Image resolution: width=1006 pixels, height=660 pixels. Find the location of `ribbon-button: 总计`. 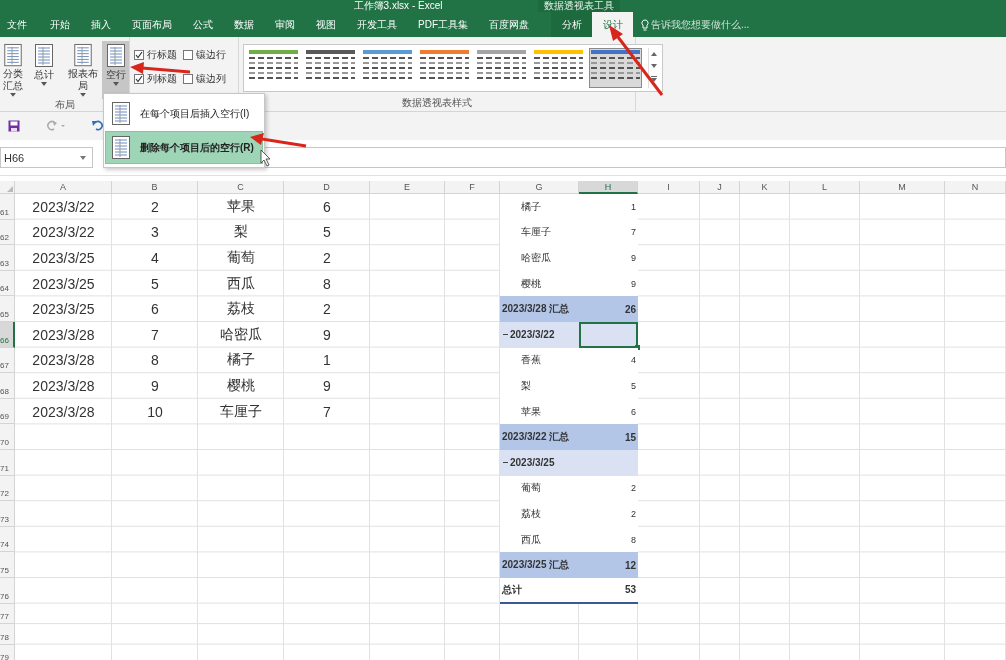

ribbon-button: 总计 is located at coordinates (44, 70).